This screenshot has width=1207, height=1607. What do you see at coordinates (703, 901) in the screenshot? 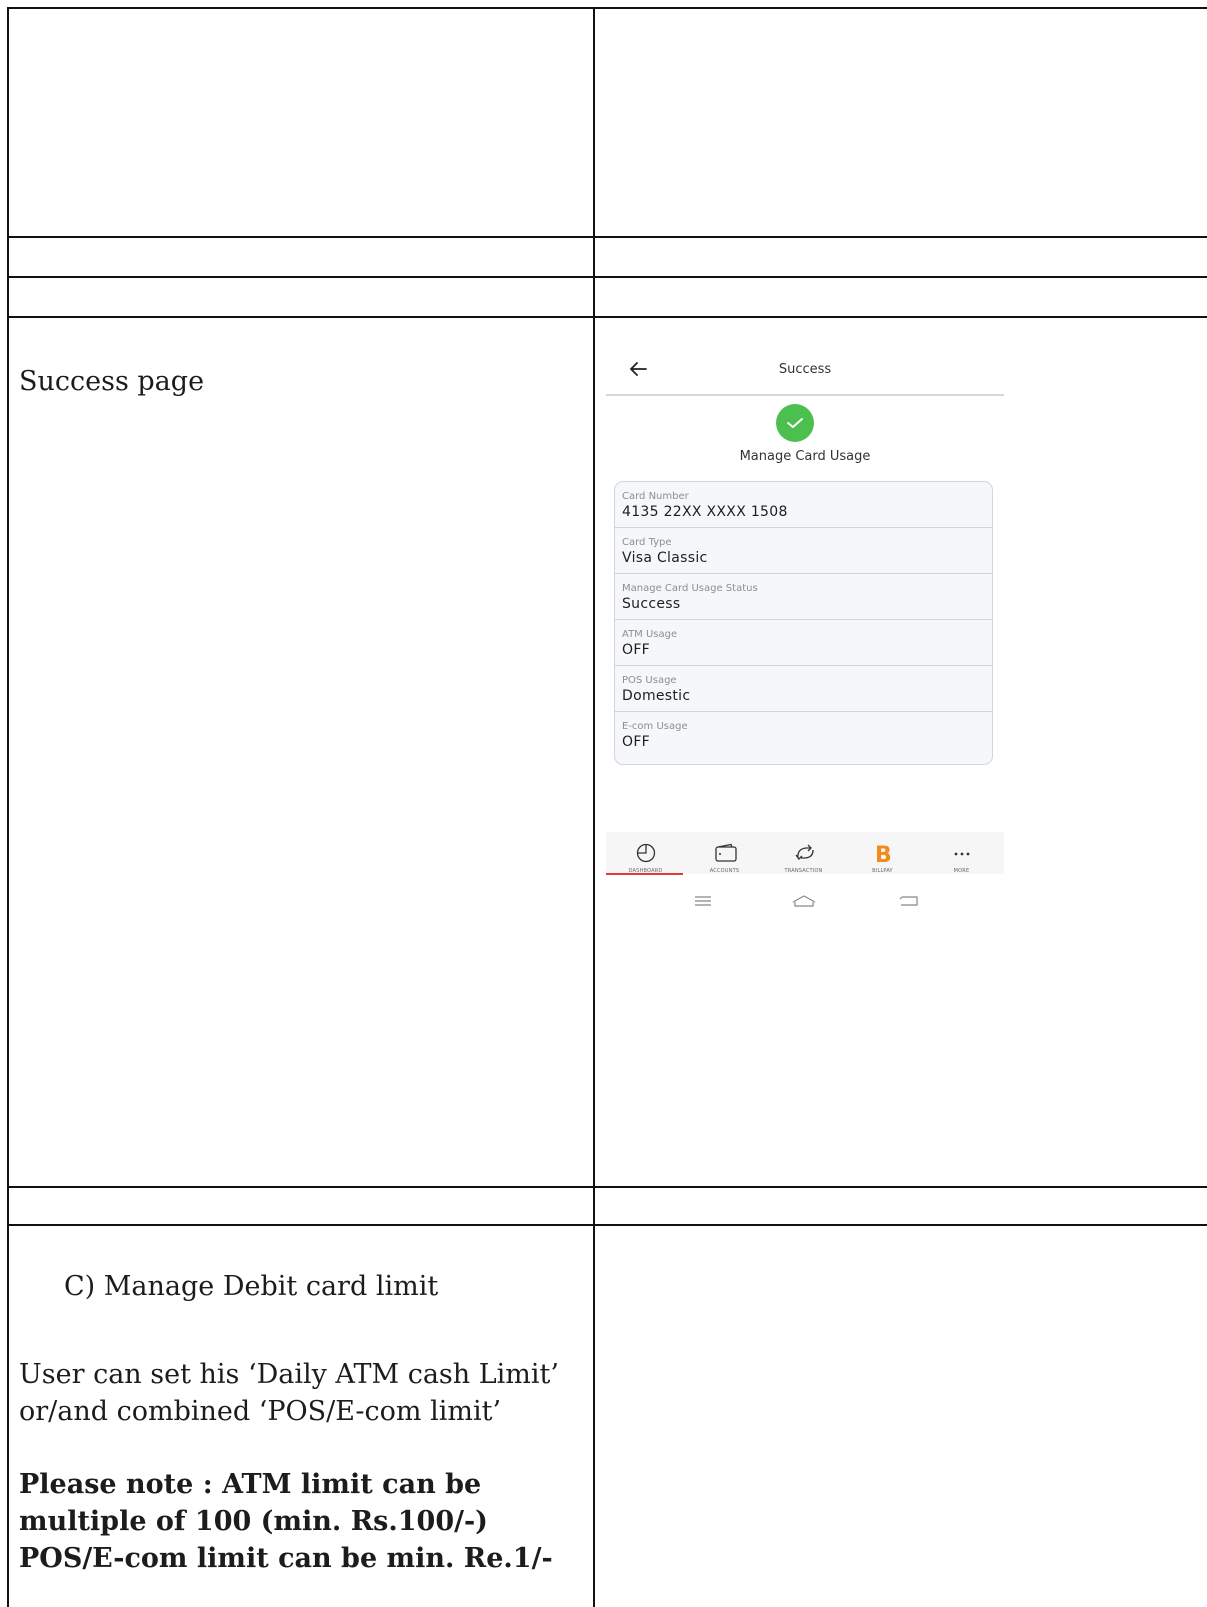
I see `menu-lines-icon` at bounding box center [703, 901].